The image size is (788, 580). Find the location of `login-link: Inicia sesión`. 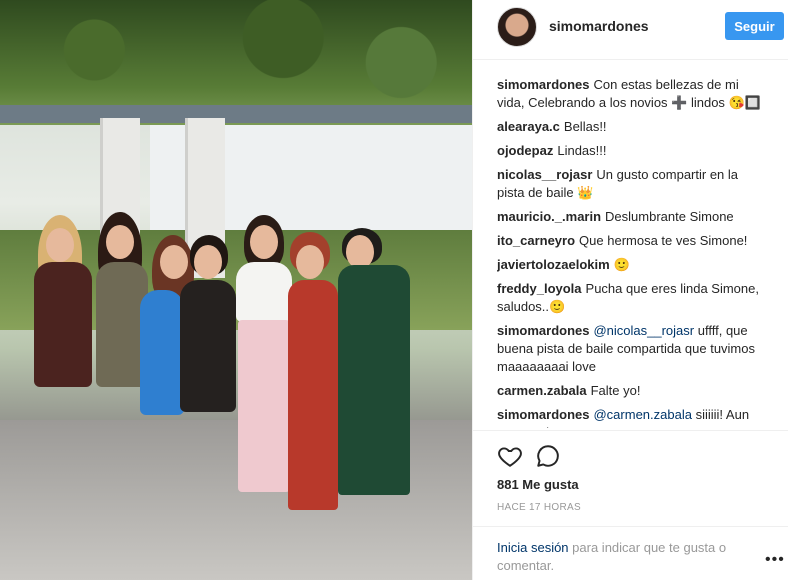

login-link: Inicia sesión is located at coordinates (533, 547).